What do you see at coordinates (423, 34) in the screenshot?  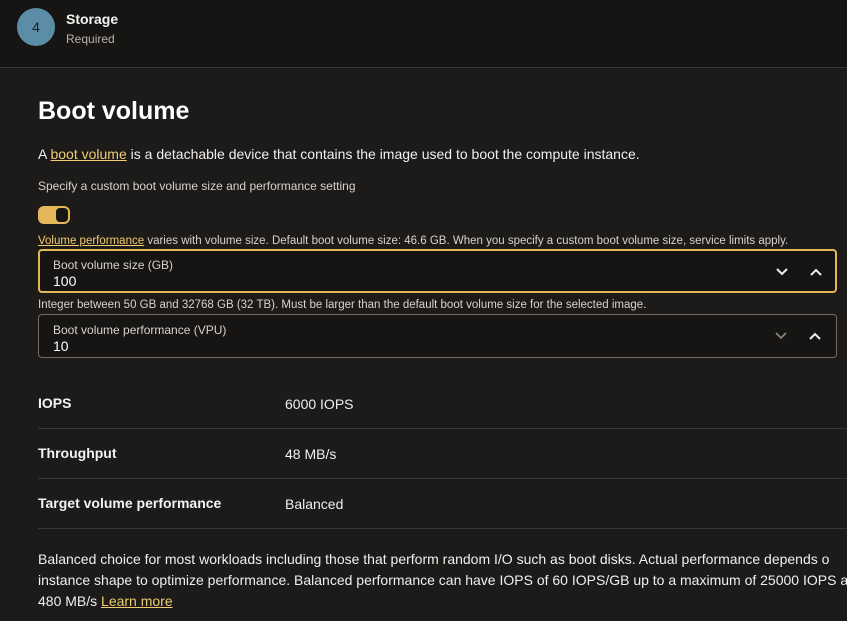 I see `step-header: 4 Storage Required` at bounding box center [423, 34].